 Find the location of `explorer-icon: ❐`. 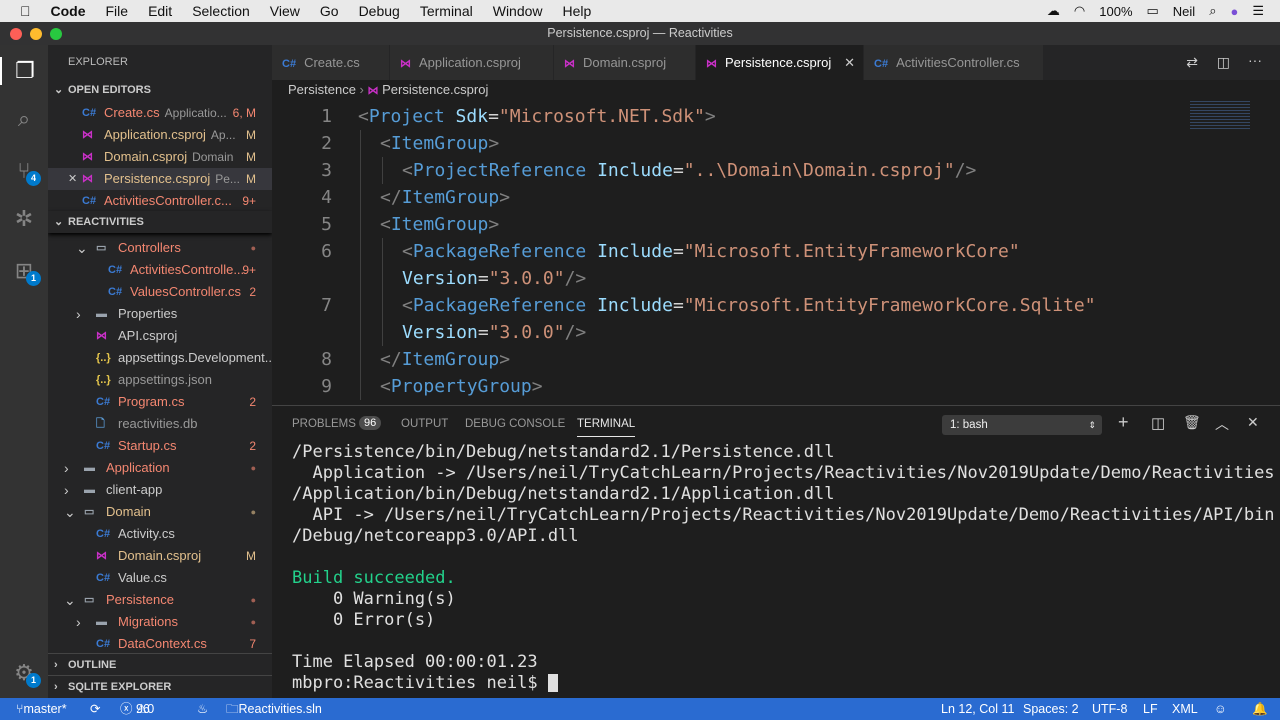

explorer-icon: ❐ is located at coordinates (24, 71).